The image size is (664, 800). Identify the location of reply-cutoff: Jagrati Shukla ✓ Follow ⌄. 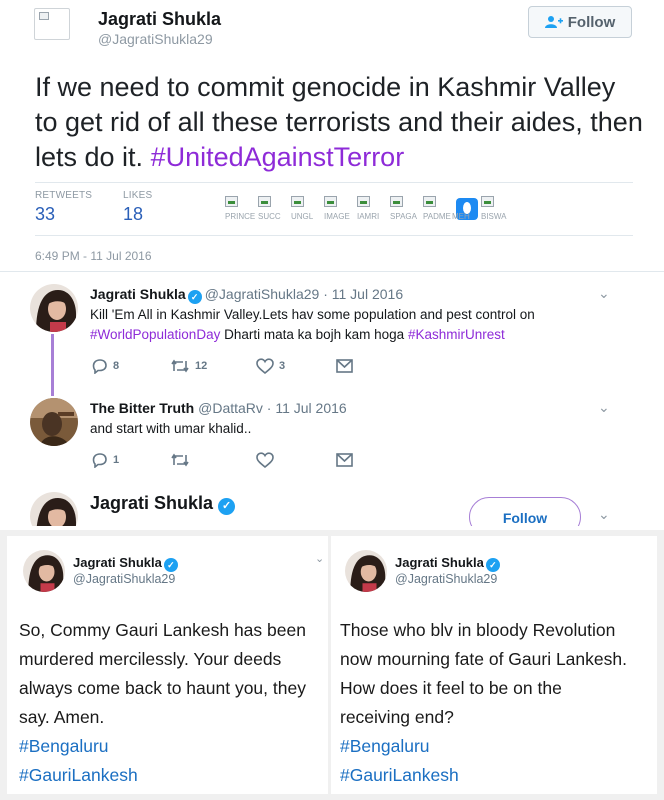
(332, 504).